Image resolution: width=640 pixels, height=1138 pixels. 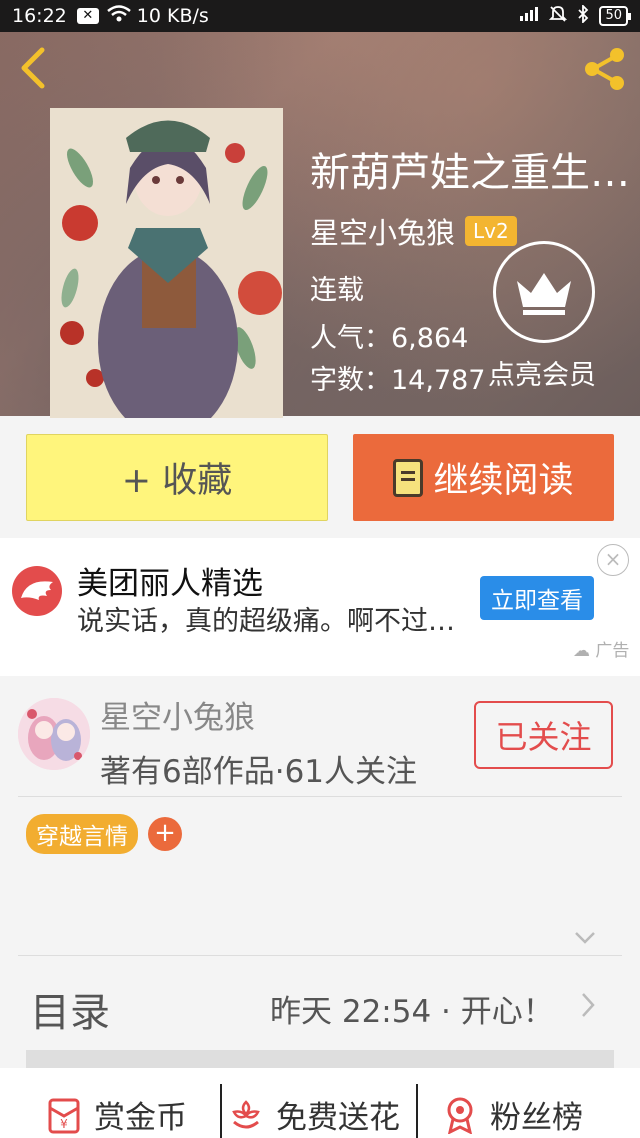 I want to click on ad-cta-button: 立即查看, so click(x=537, y=598).